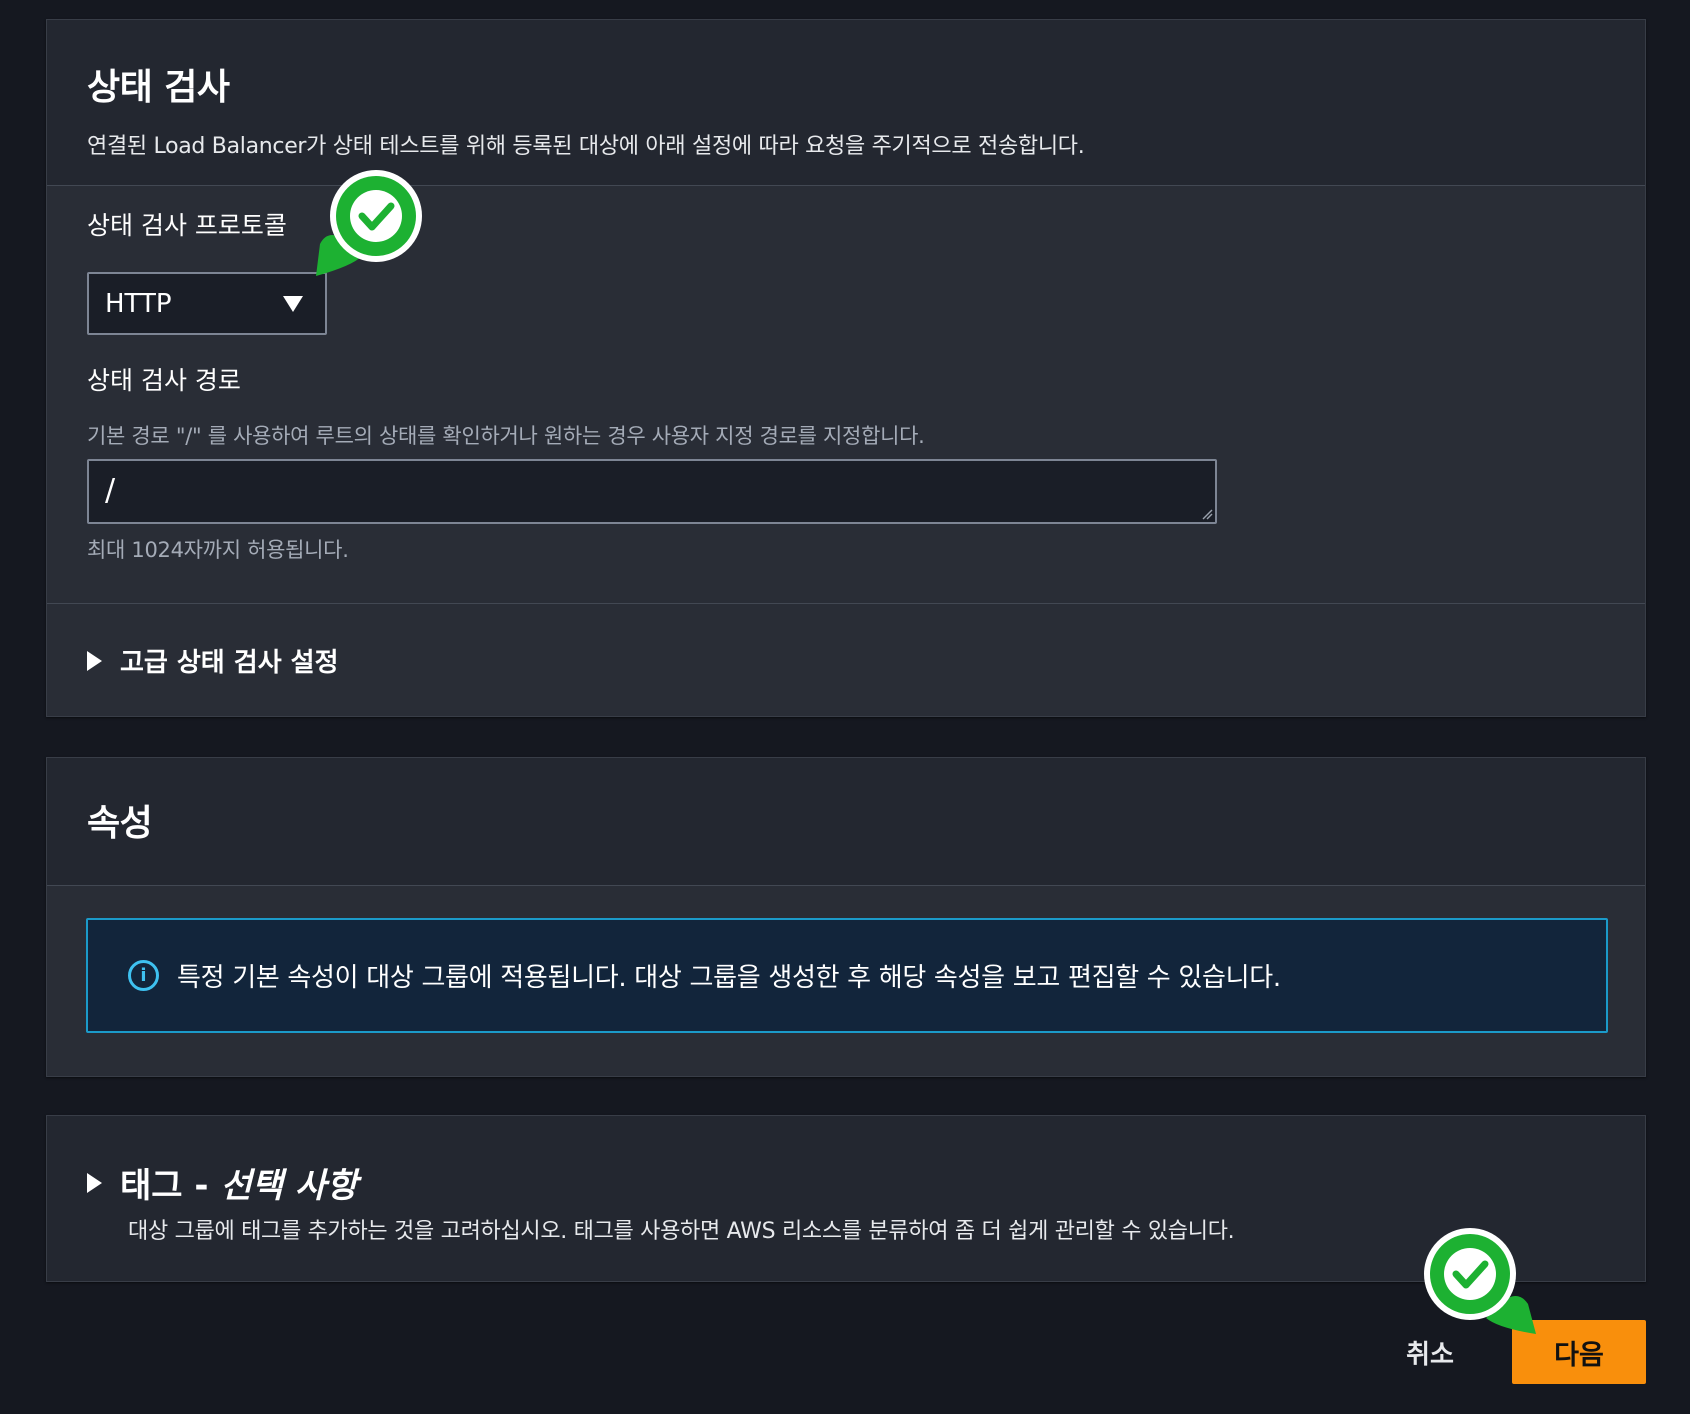 This screenshot has width=1690, height=1414. What do you see at coordinates (207, 303) in the screenshot?
I see `protocol-select: HTTP` at bounding box center [207, 303].